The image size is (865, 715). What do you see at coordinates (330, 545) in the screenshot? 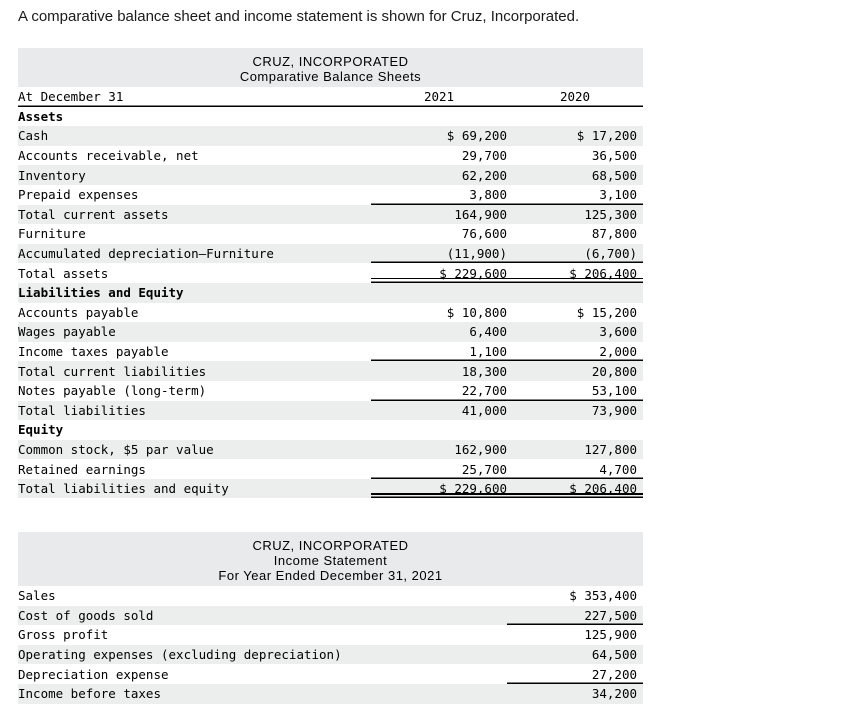
I see `income-statement-company: CRUZ, INCORPORATED` at bounding box center [330, 545].